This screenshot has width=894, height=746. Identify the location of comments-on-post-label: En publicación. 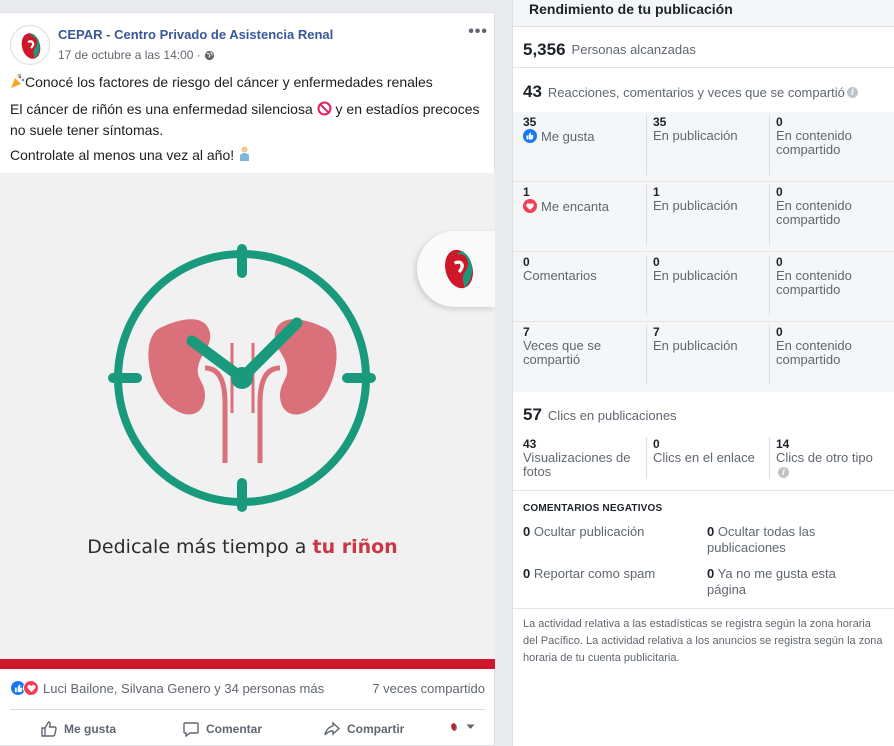
(695, 275).